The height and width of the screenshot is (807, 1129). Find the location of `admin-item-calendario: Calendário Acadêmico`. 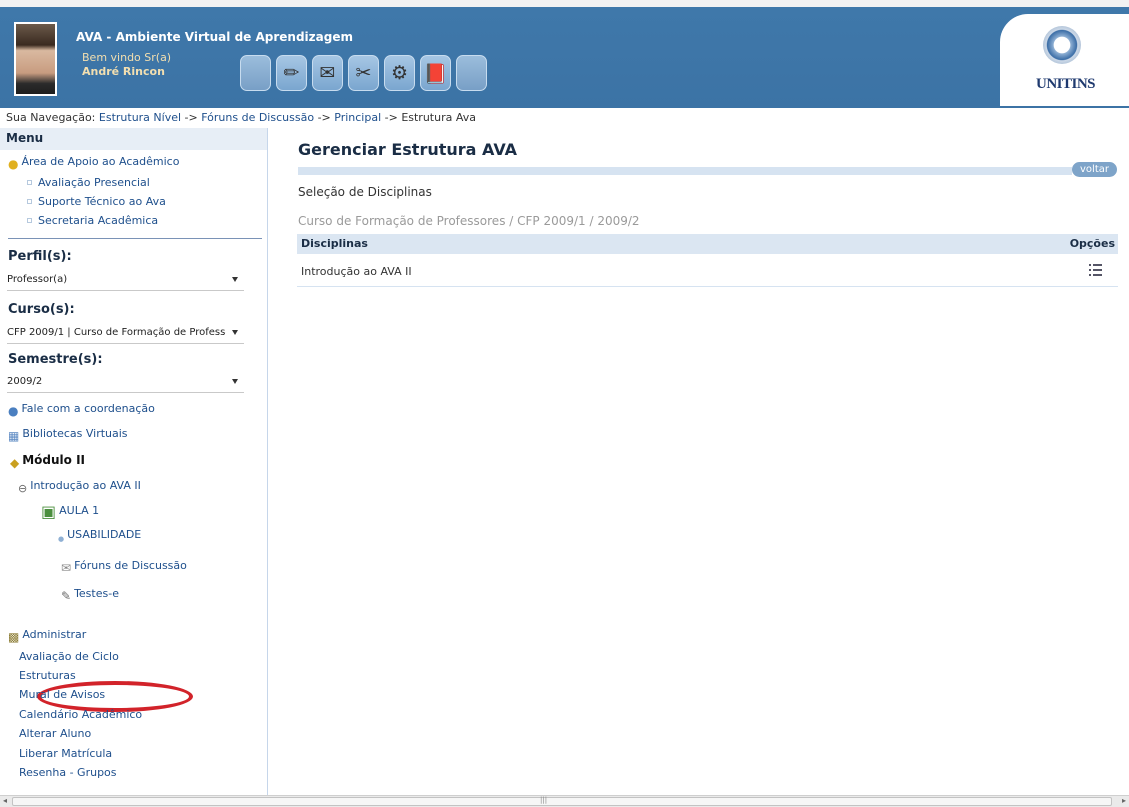

admin-item-calendario: Calendário Acadêmico is located at coordinates (80, 714).